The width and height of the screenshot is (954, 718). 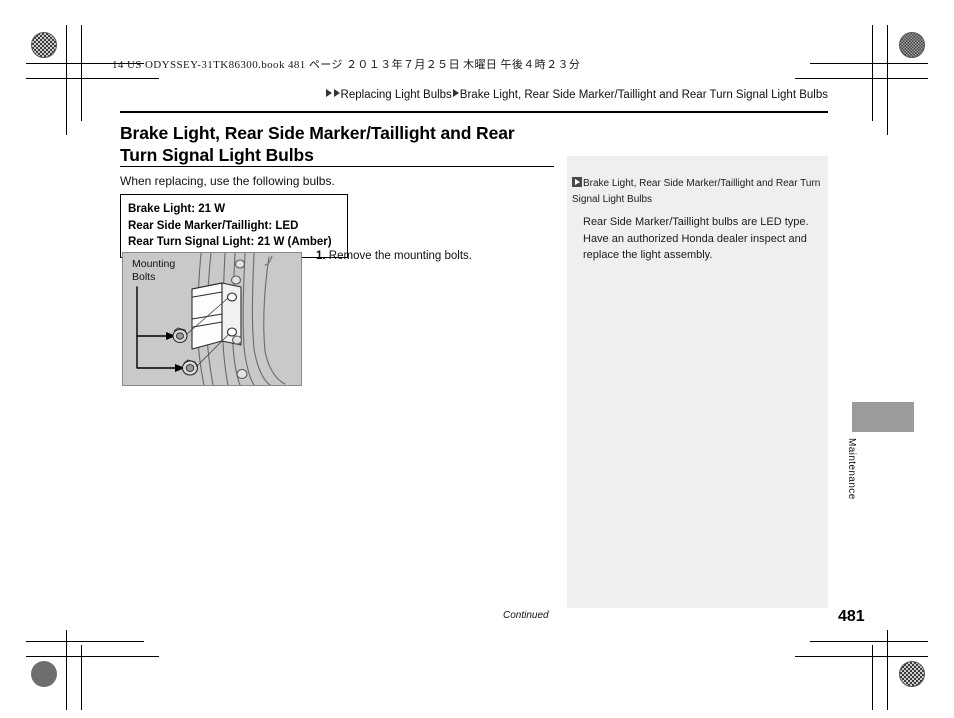 What do you see at coordinates (396, 95) in the screenshot?
I see `breadcrumb-item-replacing-light-bulbs: Replacing Light Bulbs` at bounding box center [396, 95].